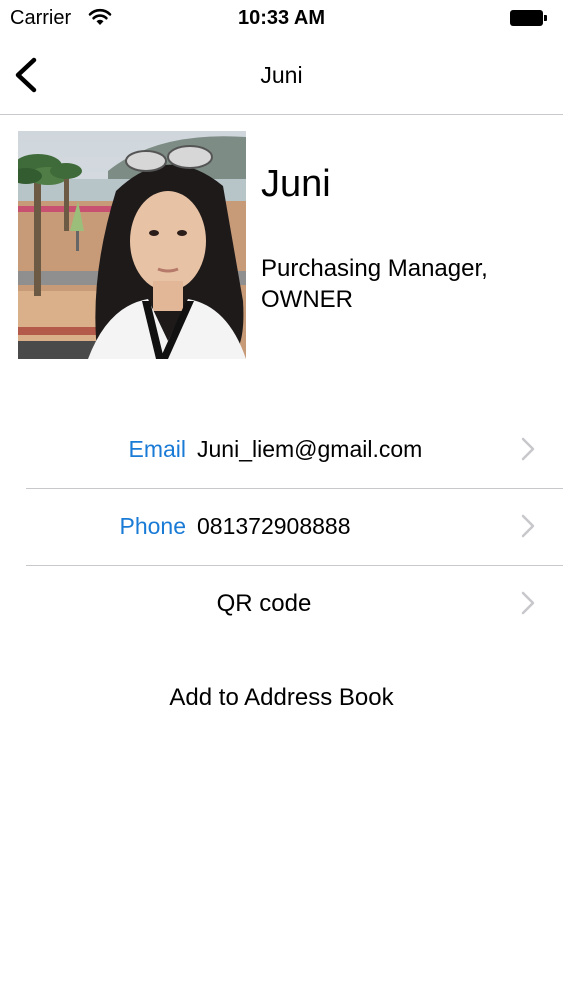 The height and width of the screenshot is (1000, 563). Describe the element at coordinates (274, 526) in the screenshot. I see `phone-value: 081372908888` at that location.